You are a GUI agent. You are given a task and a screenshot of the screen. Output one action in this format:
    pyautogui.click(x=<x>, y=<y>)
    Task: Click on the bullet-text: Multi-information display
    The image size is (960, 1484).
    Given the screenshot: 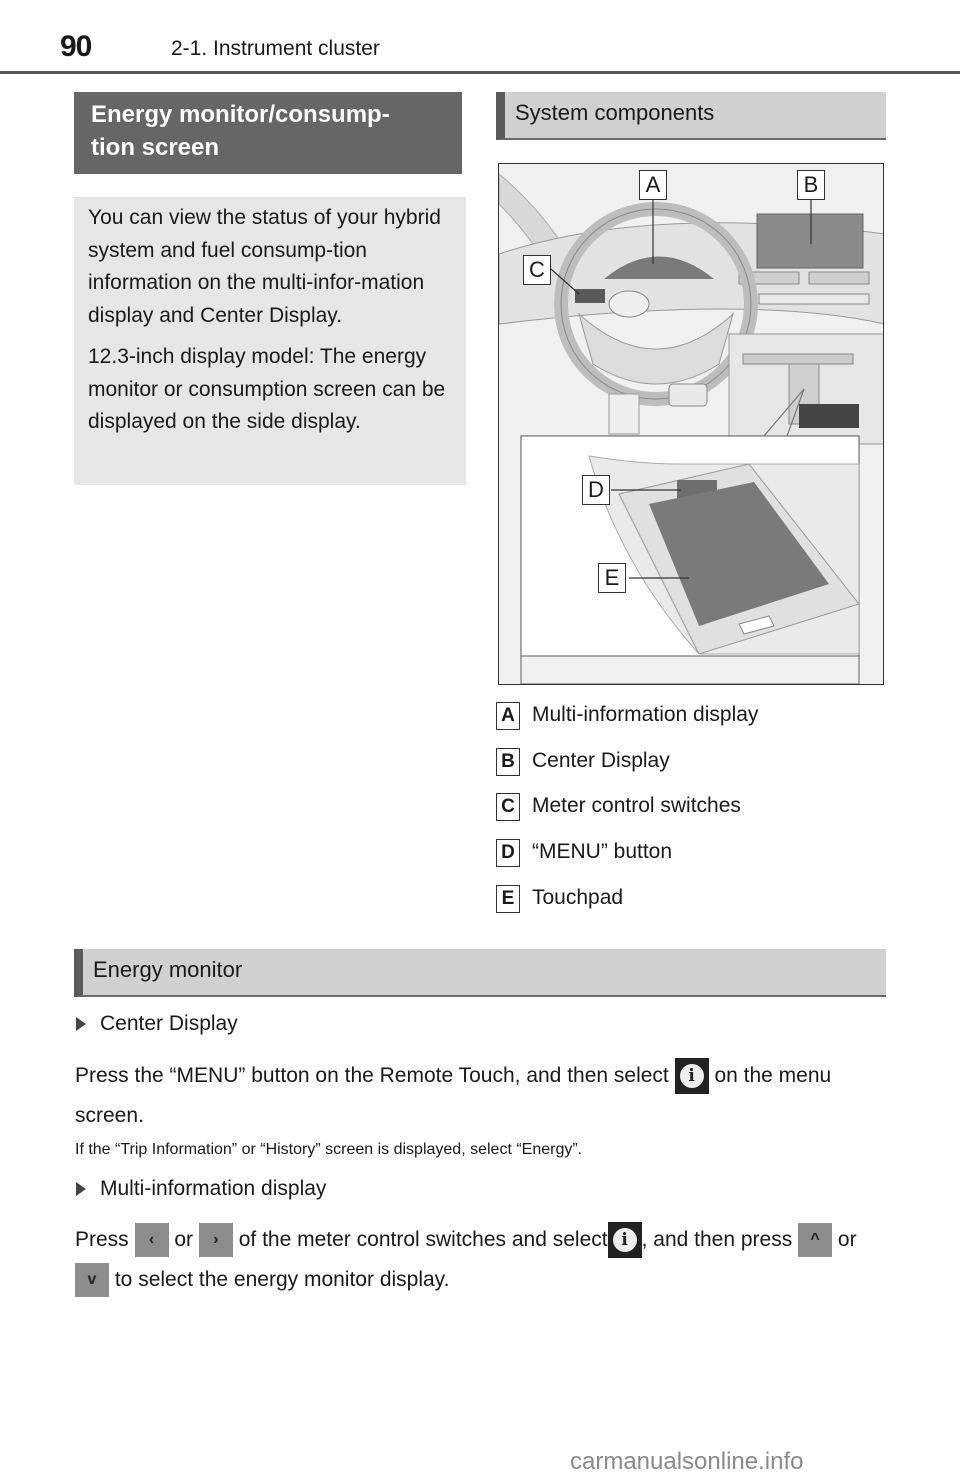 What is the action you would take?
    pyautogui.click(x=213, y=1188)
    